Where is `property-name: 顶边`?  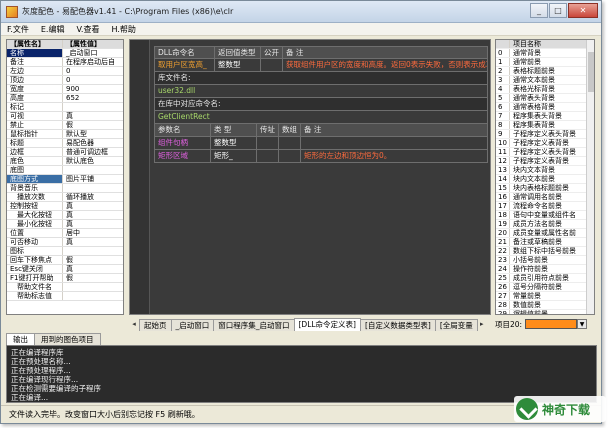 property-name: 顶边 is located at coordinates (35, 80).